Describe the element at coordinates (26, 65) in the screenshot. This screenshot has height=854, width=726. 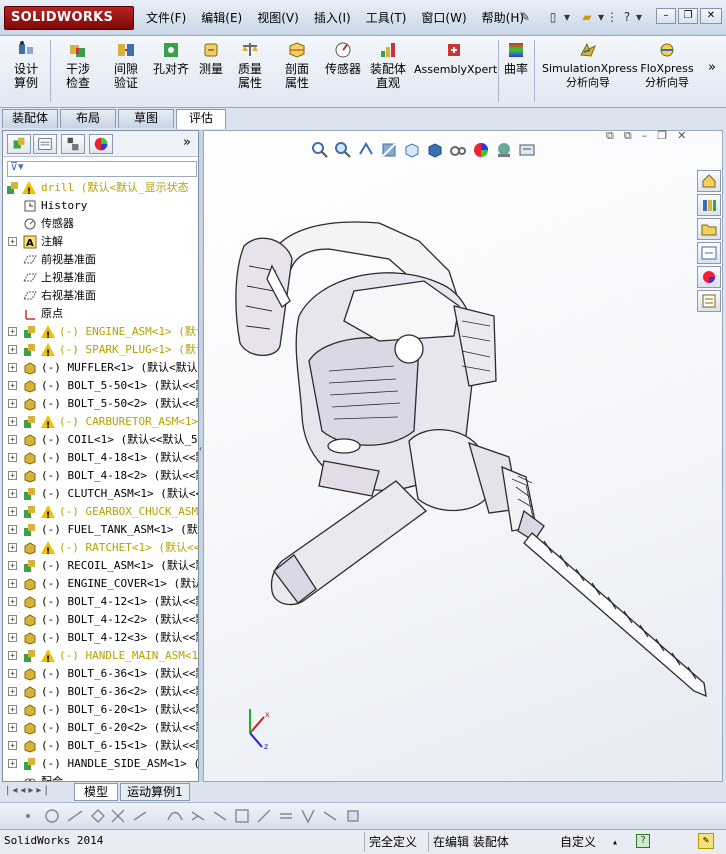
I see `design-study-button: 设计算例` at that location.